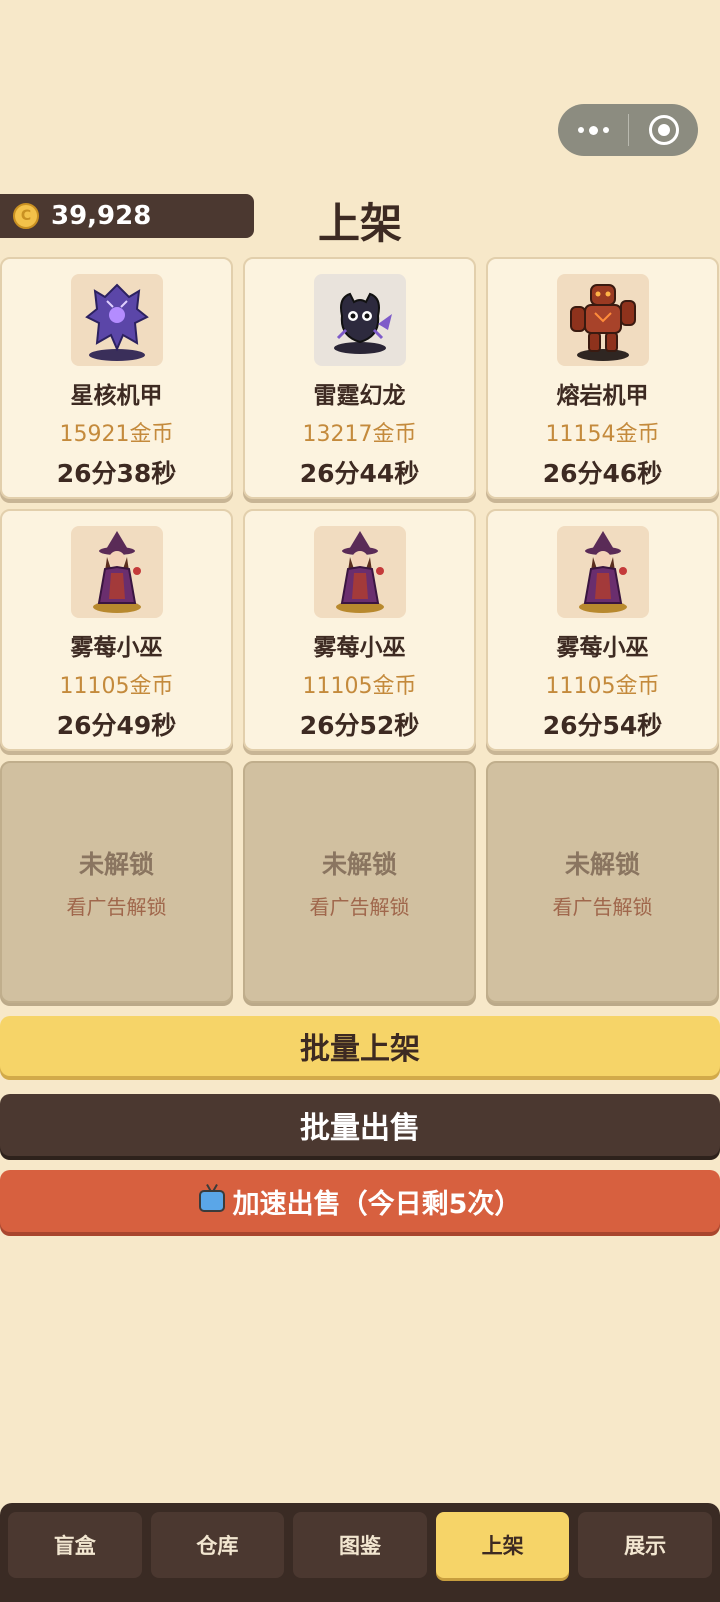  I want to click on close-miniprogram-icon, so click(663, 130).